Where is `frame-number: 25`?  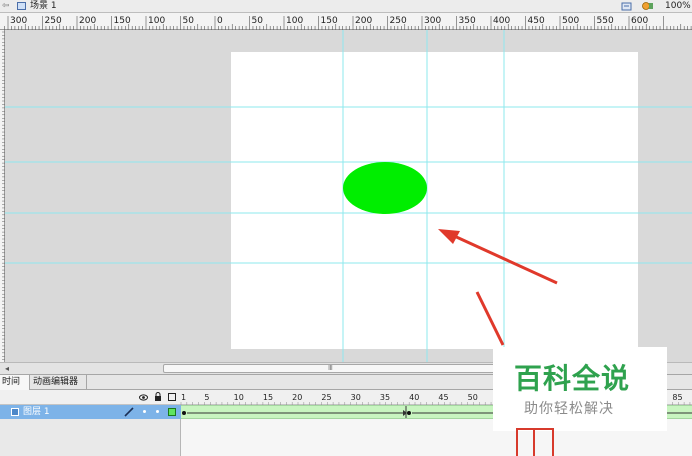
frame-number: 25 is located at coordinates (326, 397).